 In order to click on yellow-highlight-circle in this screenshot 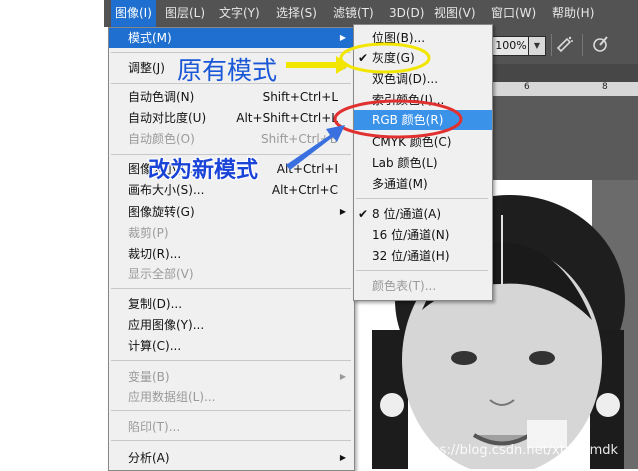, I will do `click(385, 58)`.